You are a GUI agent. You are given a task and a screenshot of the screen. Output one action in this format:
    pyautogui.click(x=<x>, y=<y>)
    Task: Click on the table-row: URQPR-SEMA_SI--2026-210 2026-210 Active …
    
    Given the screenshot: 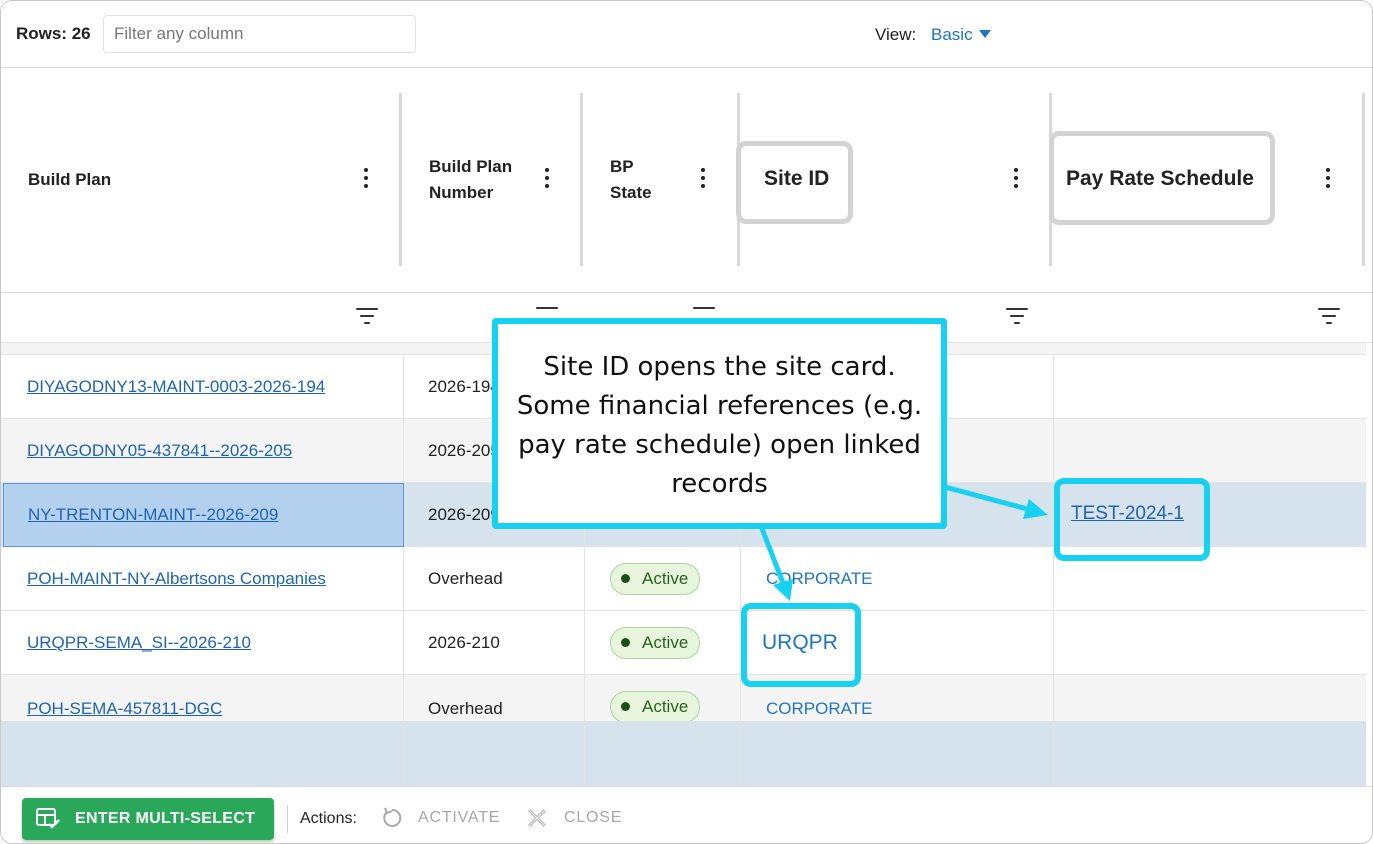 What is the action you would take?
    pyautogui.click(x=683, y=643)
    